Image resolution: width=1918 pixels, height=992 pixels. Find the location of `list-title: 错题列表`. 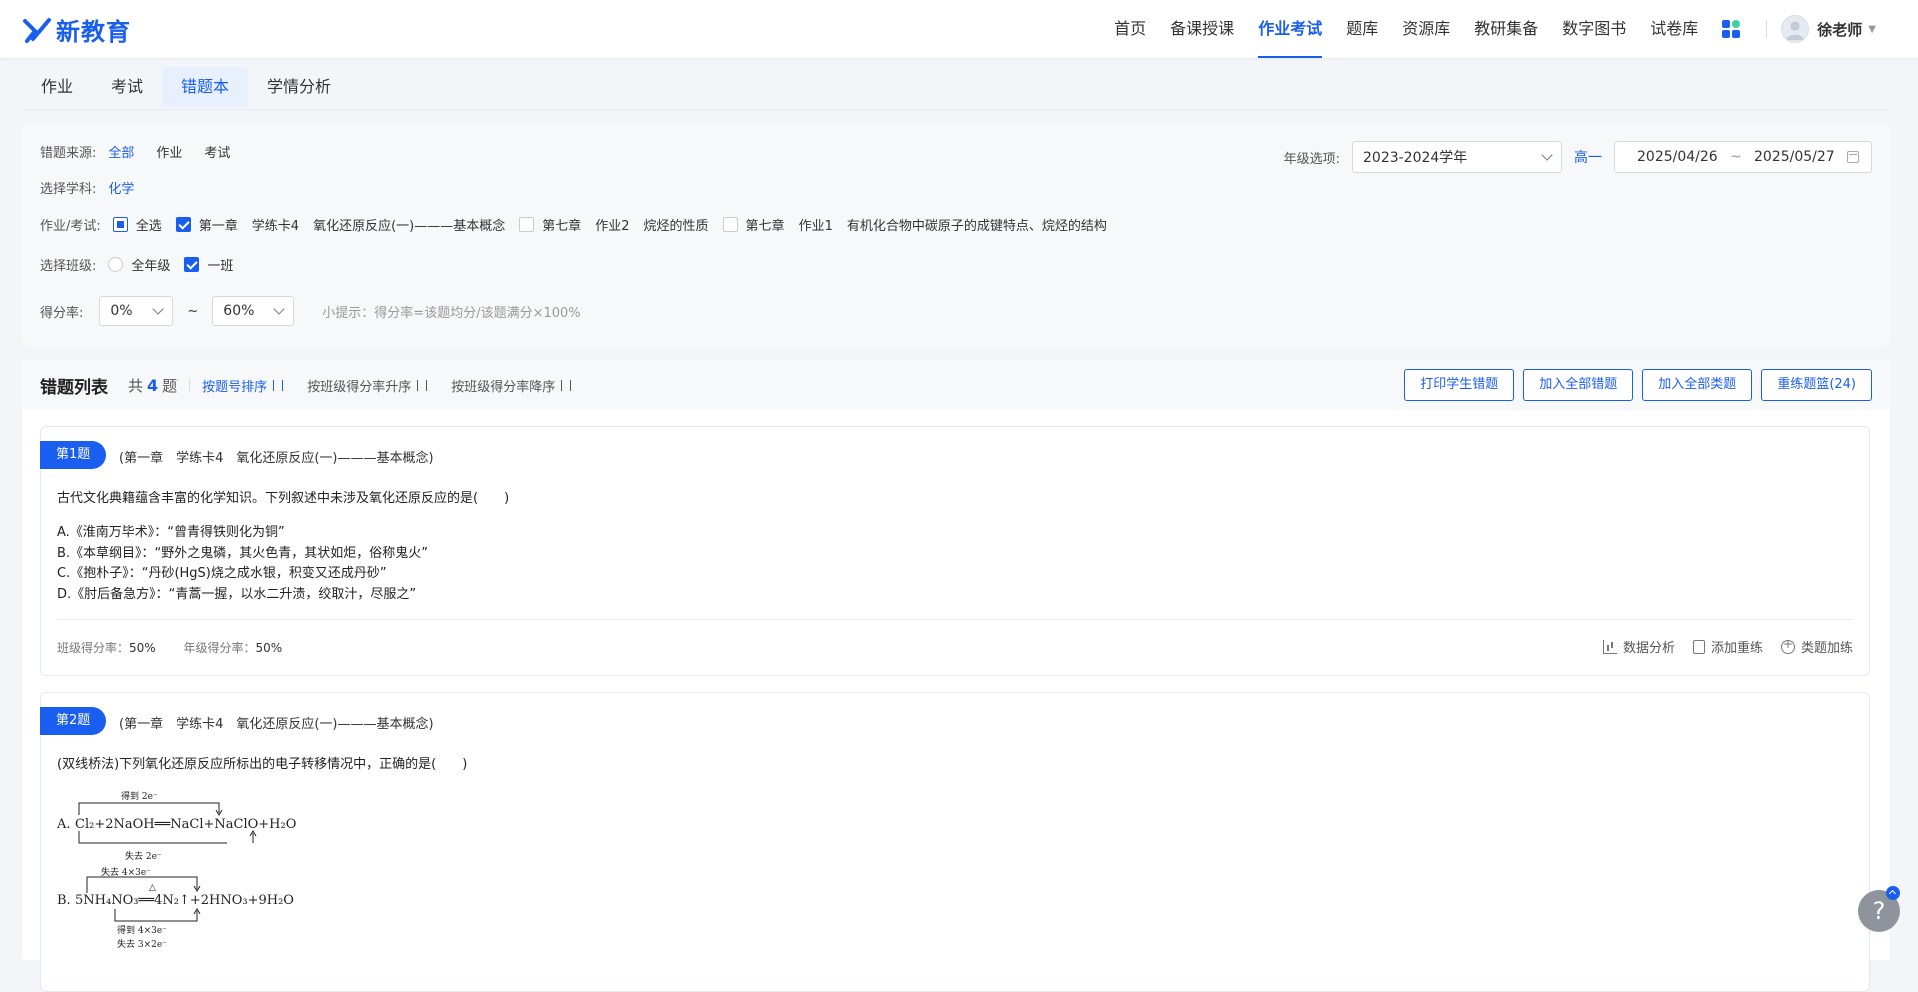

list-title: 错题列表 is located at coordinates (74, 387).